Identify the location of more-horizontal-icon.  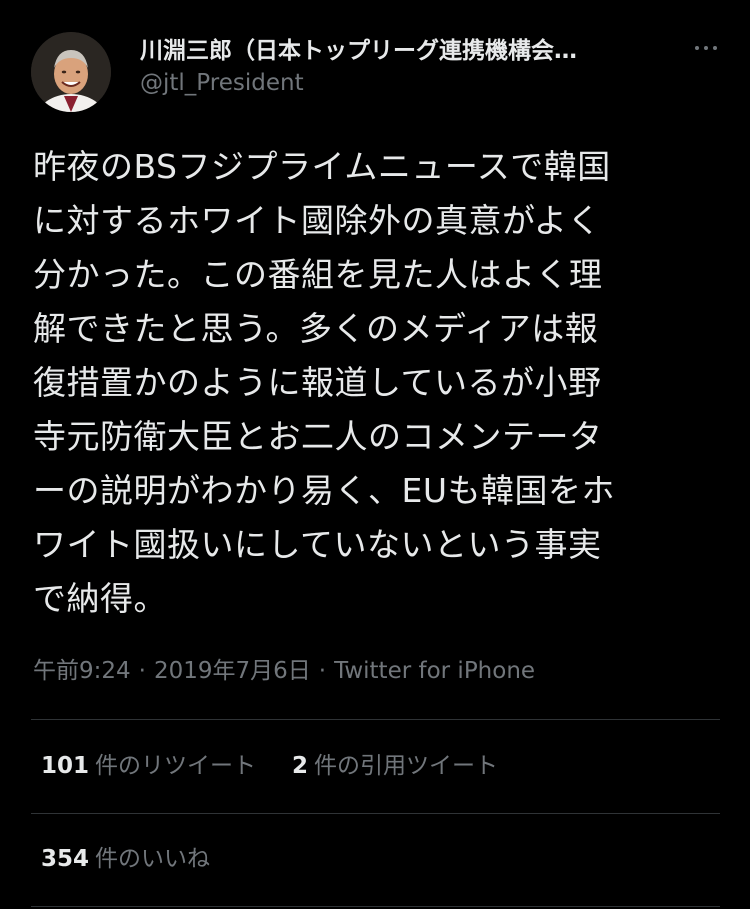
(706, 48).